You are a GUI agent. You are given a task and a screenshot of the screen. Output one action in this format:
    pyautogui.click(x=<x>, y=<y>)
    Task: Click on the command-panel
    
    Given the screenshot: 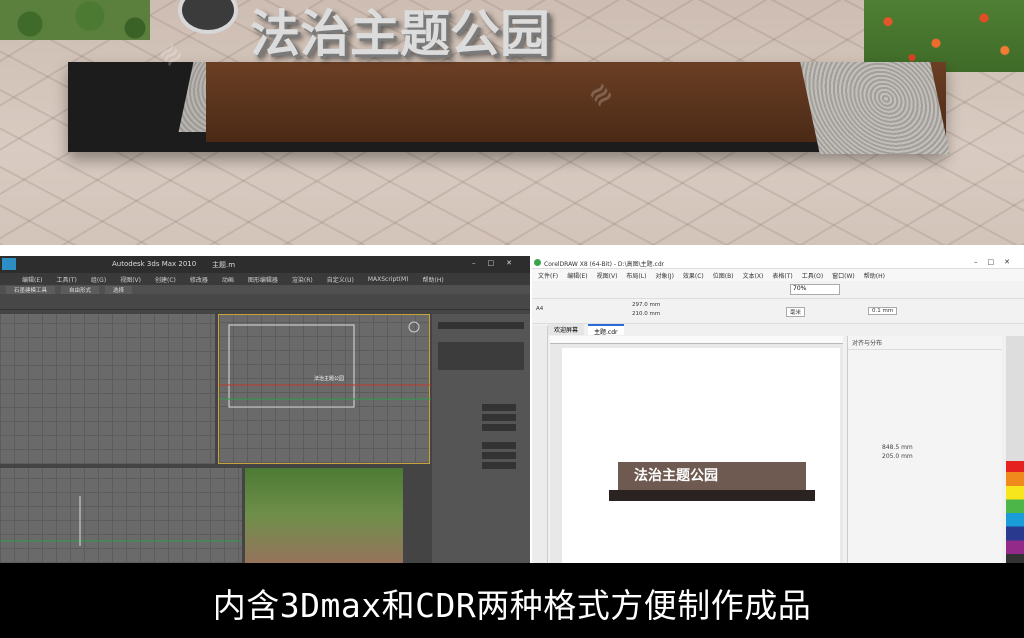 What is the action you would take?
    pyautogui.click(x=481, y=438)
    